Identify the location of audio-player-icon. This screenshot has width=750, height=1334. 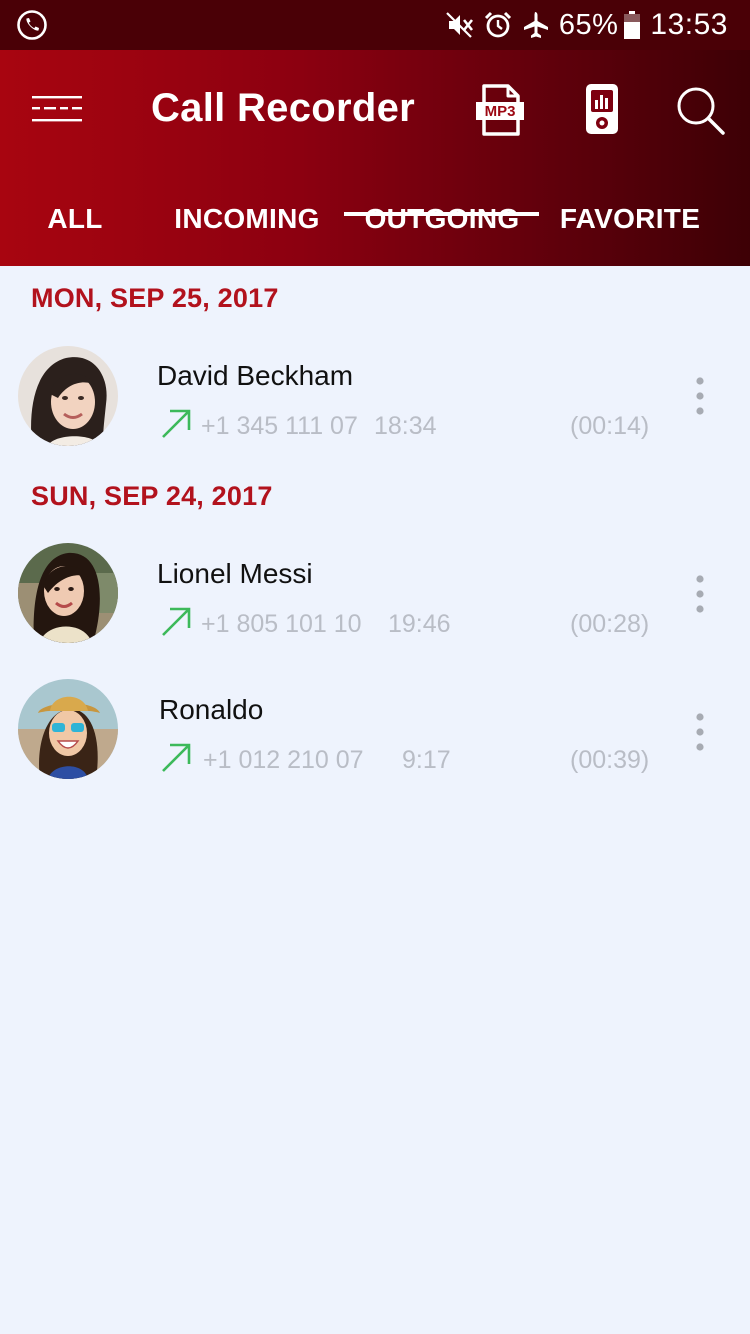
(604, 110).